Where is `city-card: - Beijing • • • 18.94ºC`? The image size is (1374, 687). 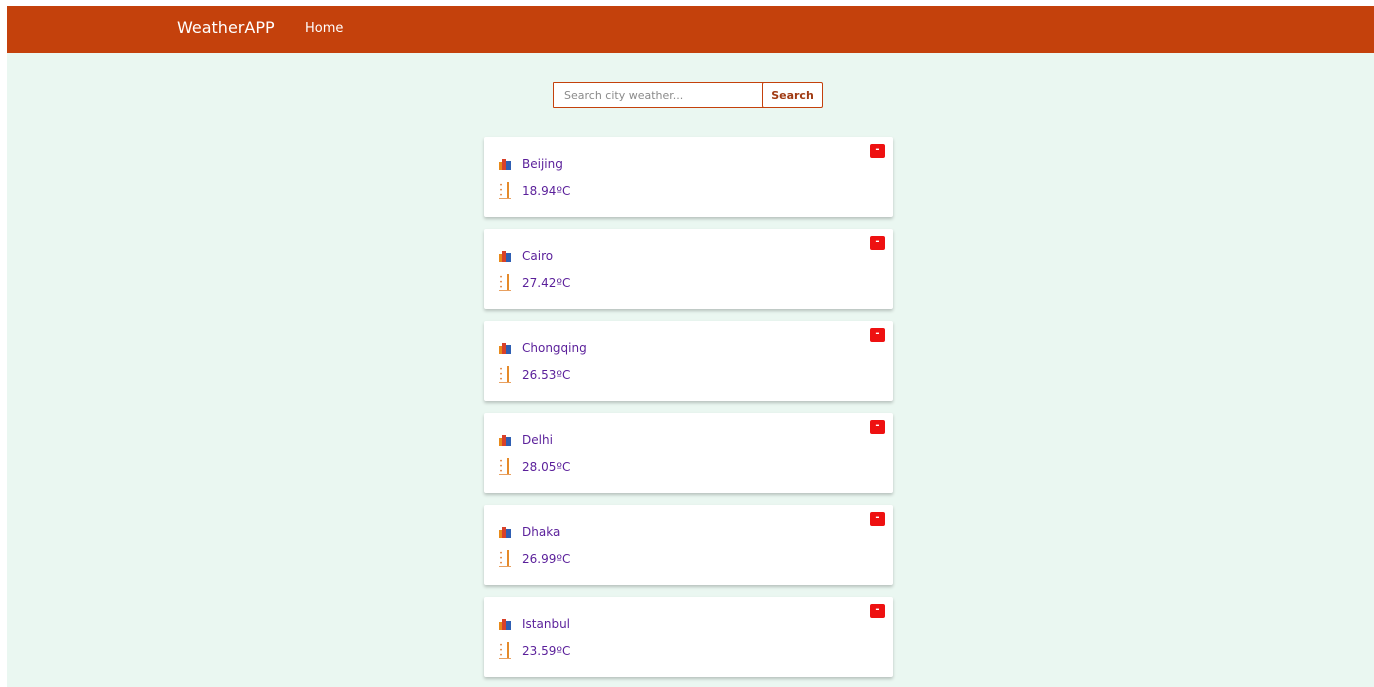
city-card: - Beijing • • • 18.94ºC is located at coordinates (688, 177).